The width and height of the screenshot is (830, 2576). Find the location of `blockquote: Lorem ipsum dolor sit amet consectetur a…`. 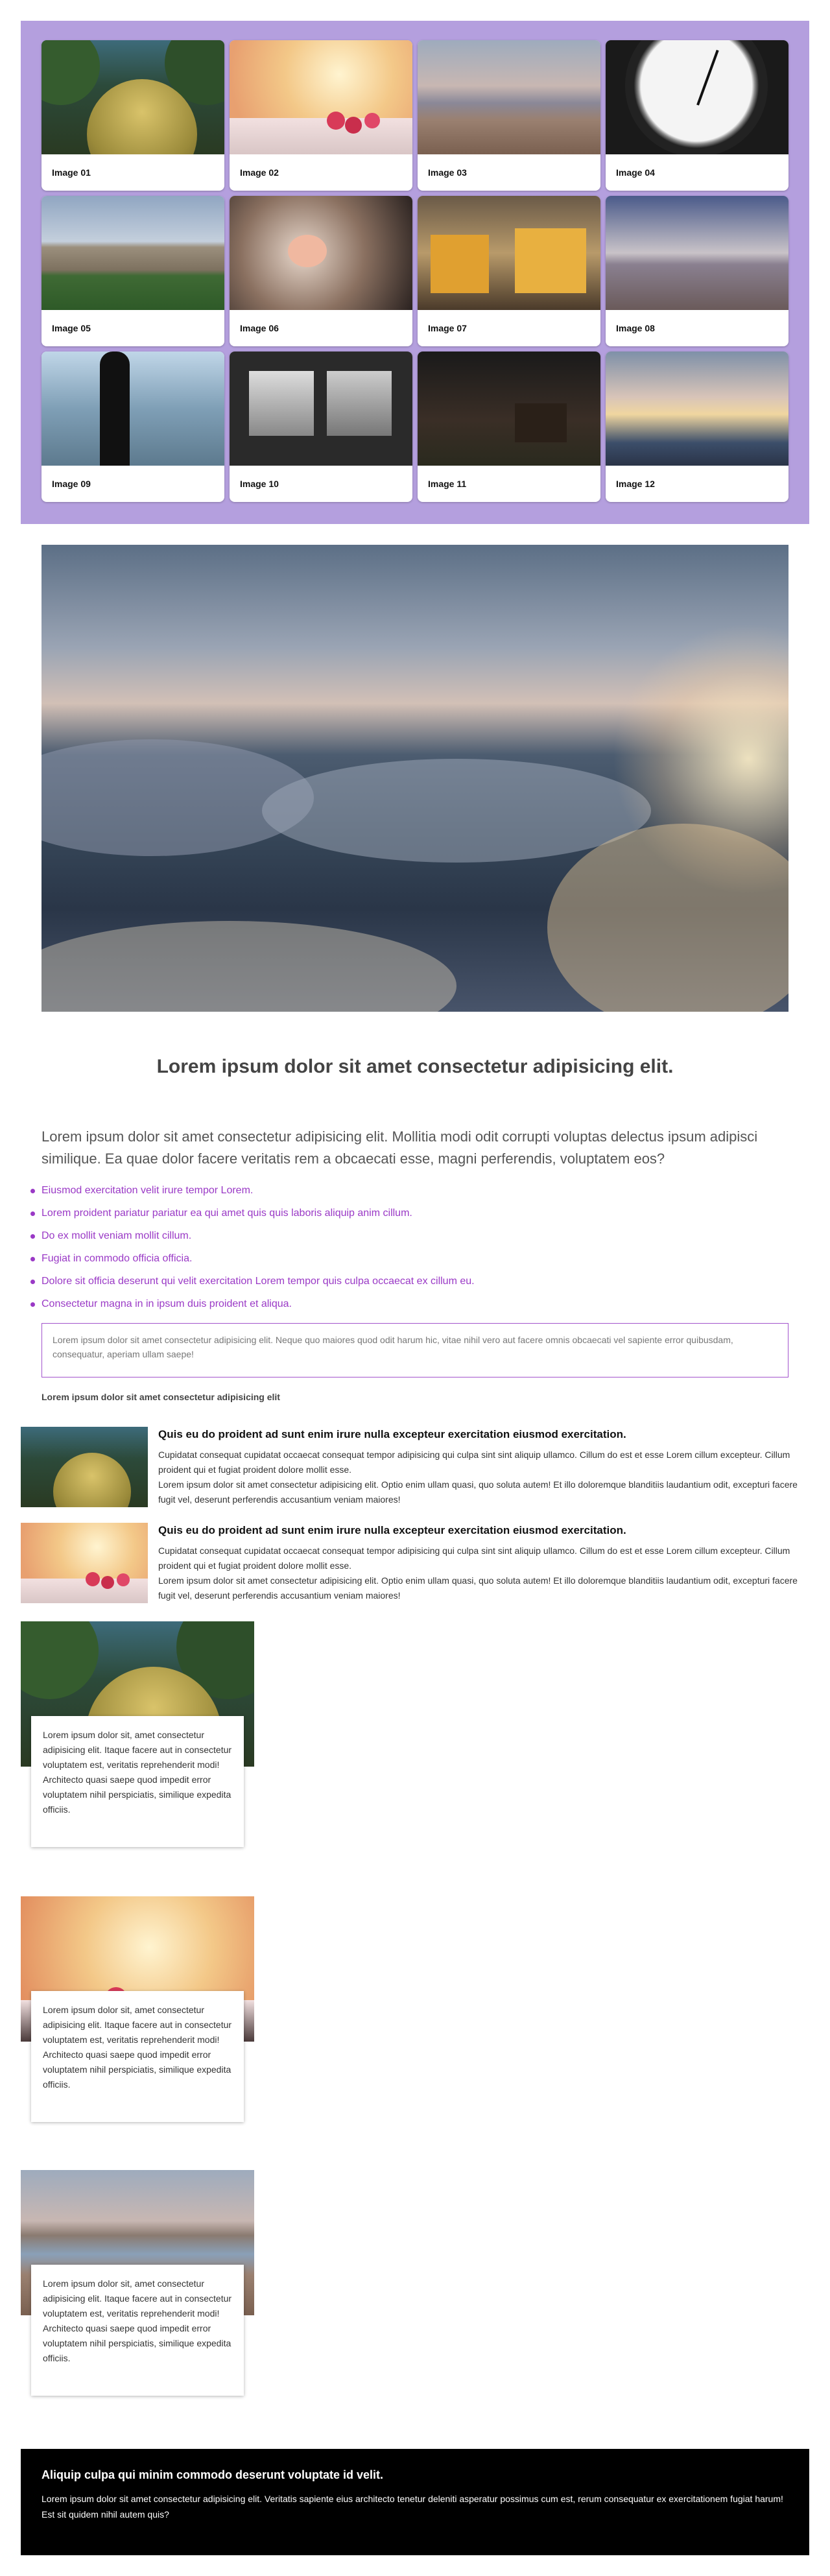

blockquote: Lorem ipsum dolor sit amet consectetur a… is located at coordinates (415, 1350).